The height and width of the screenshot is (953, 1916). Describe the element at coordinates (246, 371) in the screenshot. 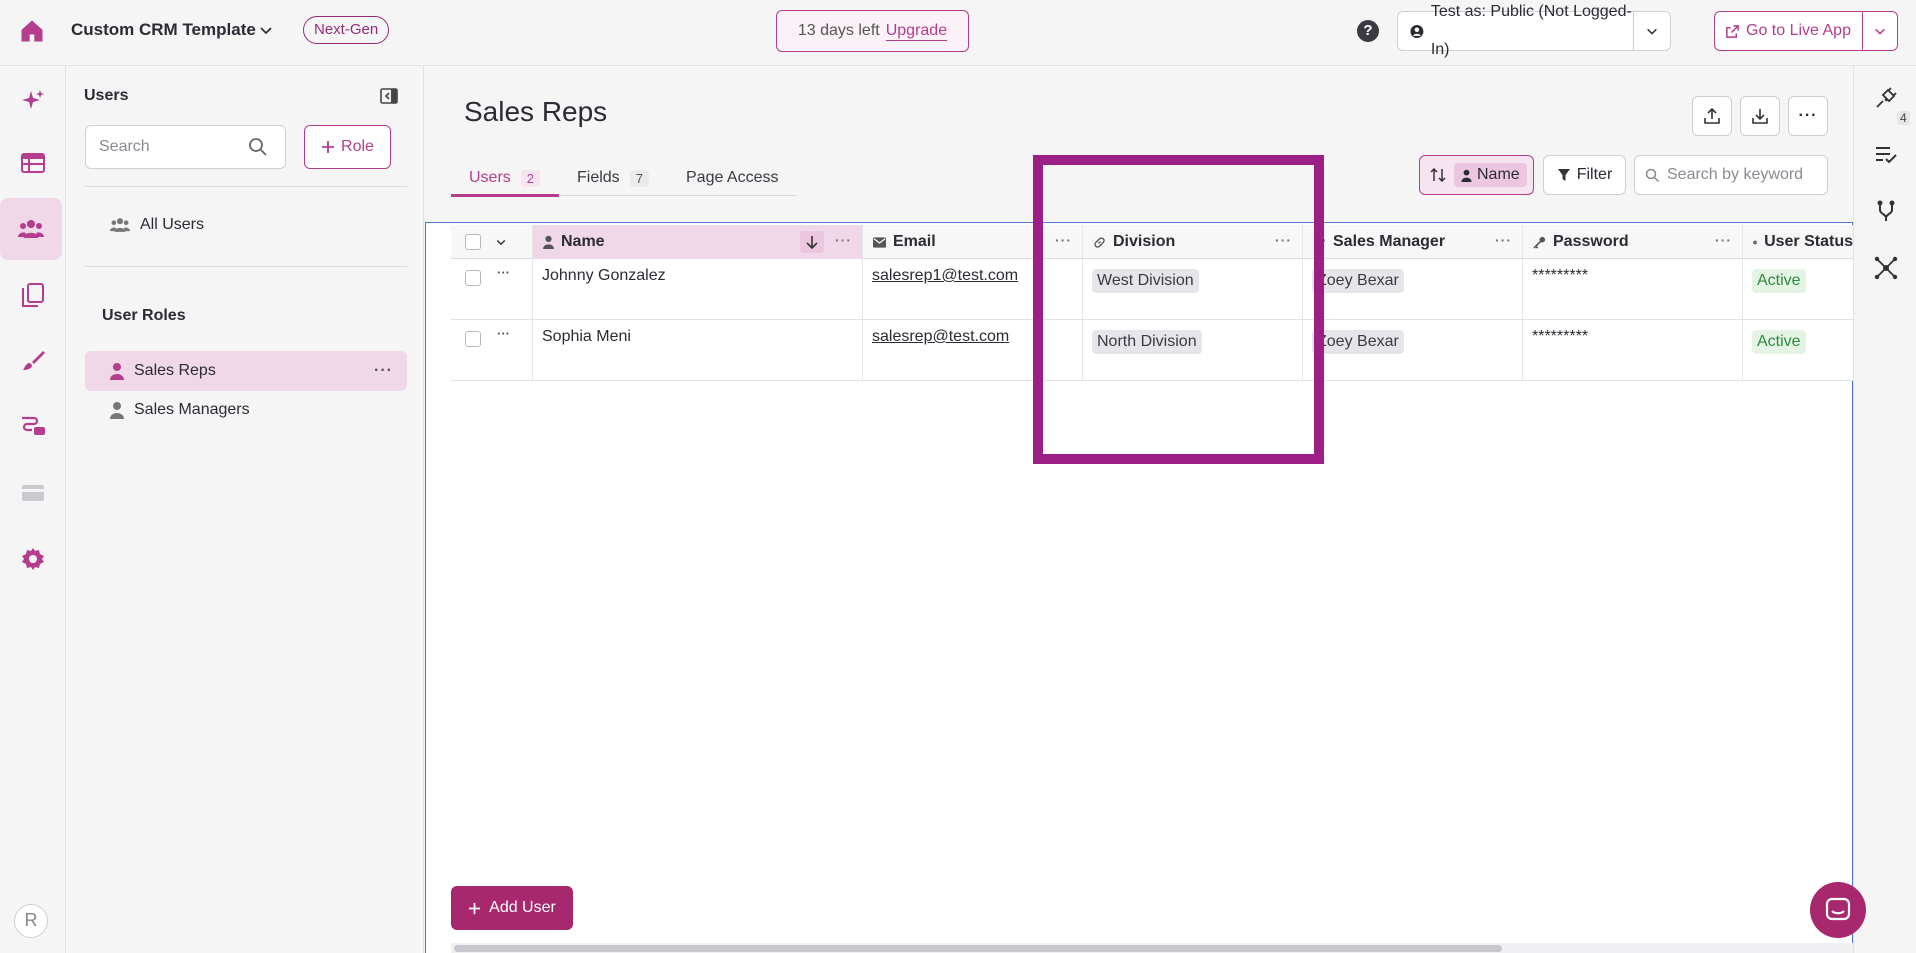

I see `role-item-sales-reps: Sales Reps ···` at that location.